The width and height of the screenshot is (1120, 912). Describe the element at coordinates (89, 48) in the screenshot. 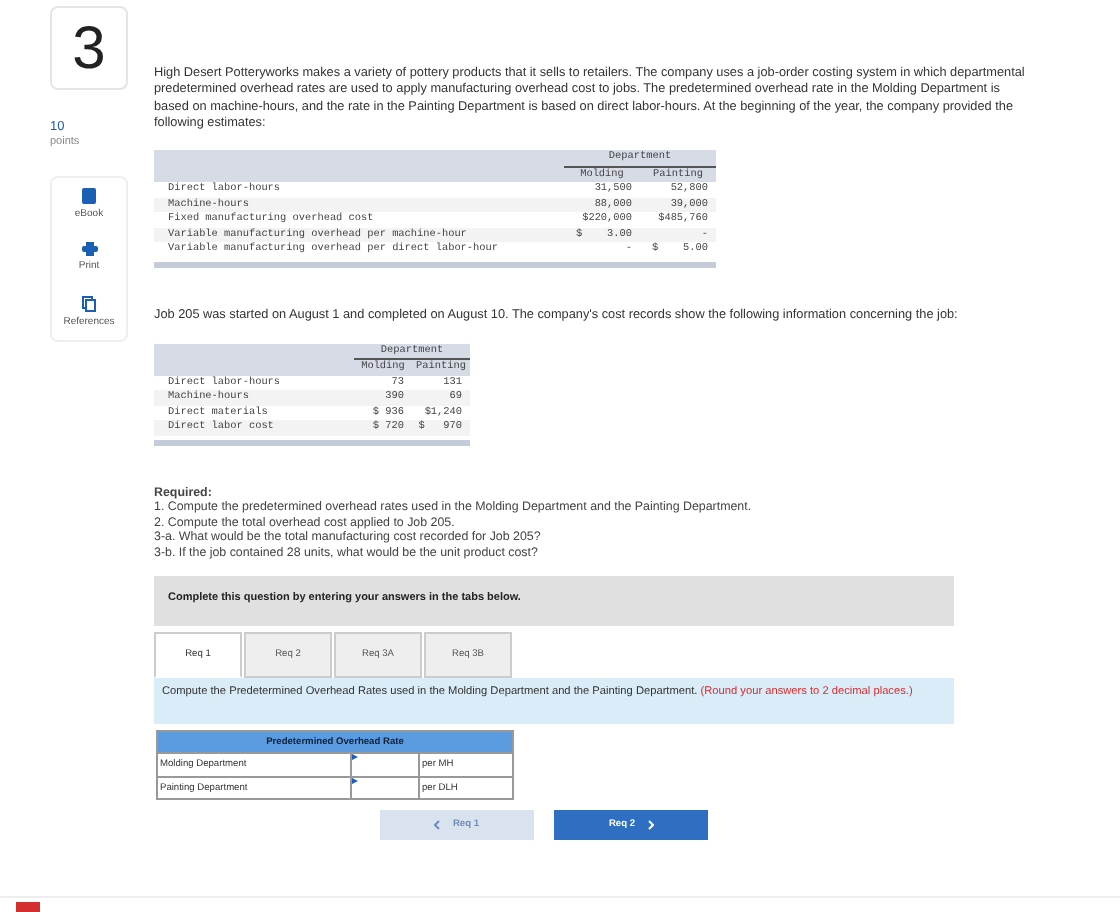

I see `question-number: 3` at that location.